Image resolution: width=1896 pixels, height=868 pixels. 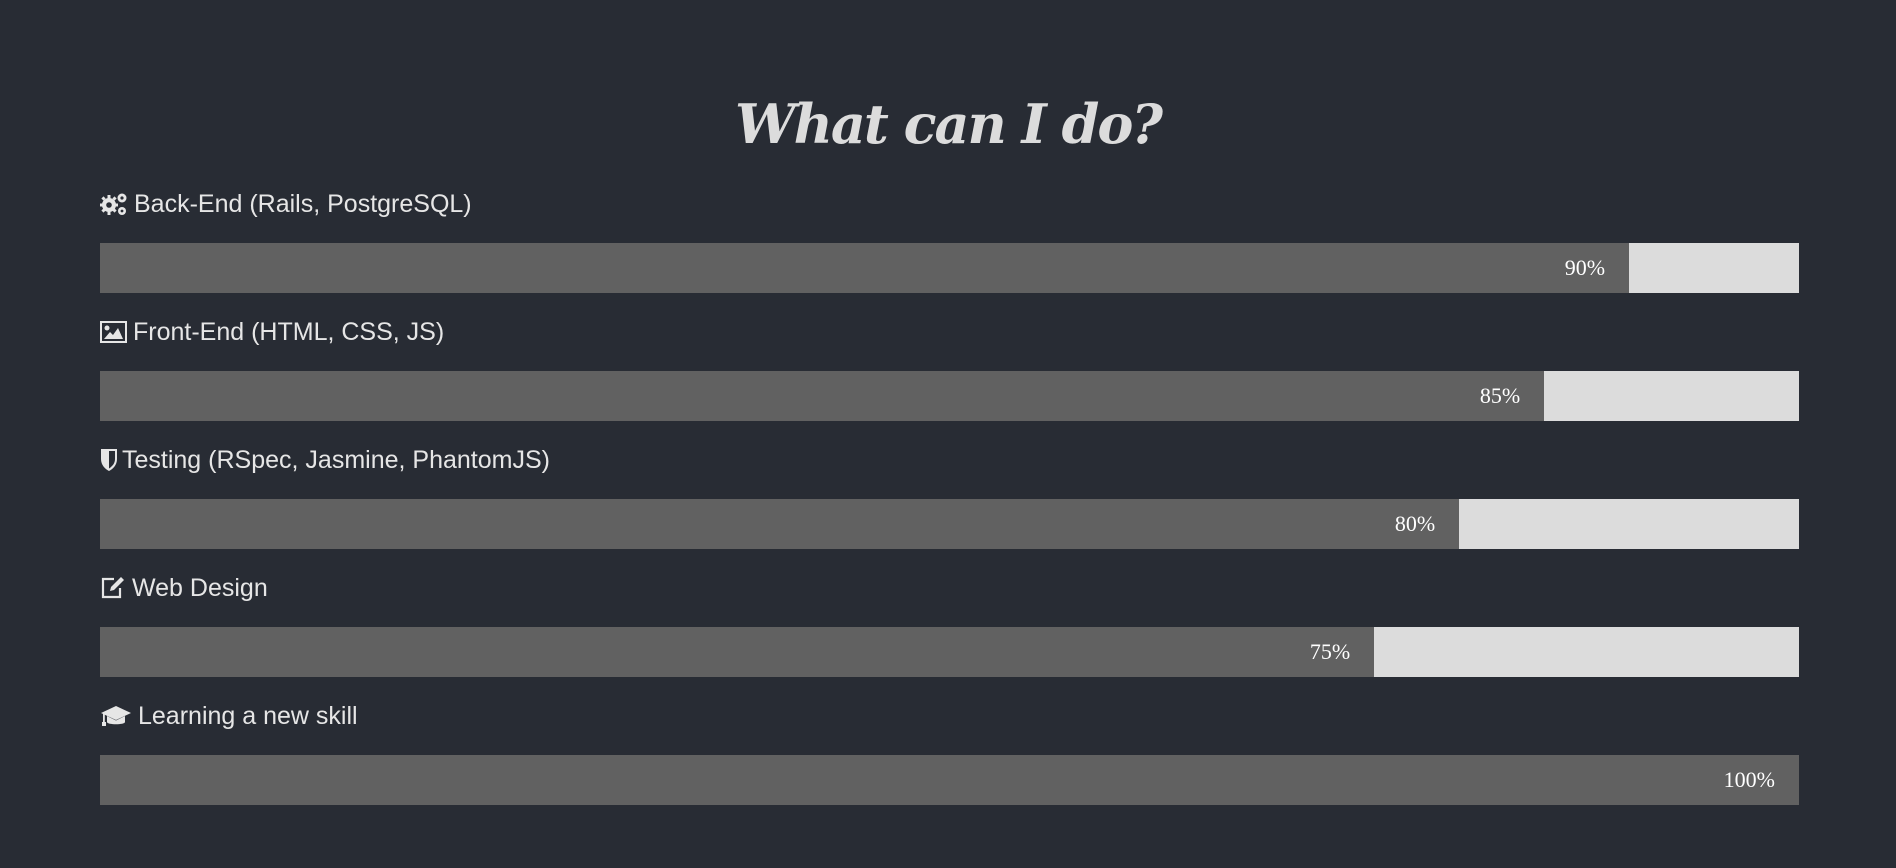 What do you see at coordinates (1500, 395) in the screenshot?
I see `progress-percent: 85%` at bounding box center [1500, 395].